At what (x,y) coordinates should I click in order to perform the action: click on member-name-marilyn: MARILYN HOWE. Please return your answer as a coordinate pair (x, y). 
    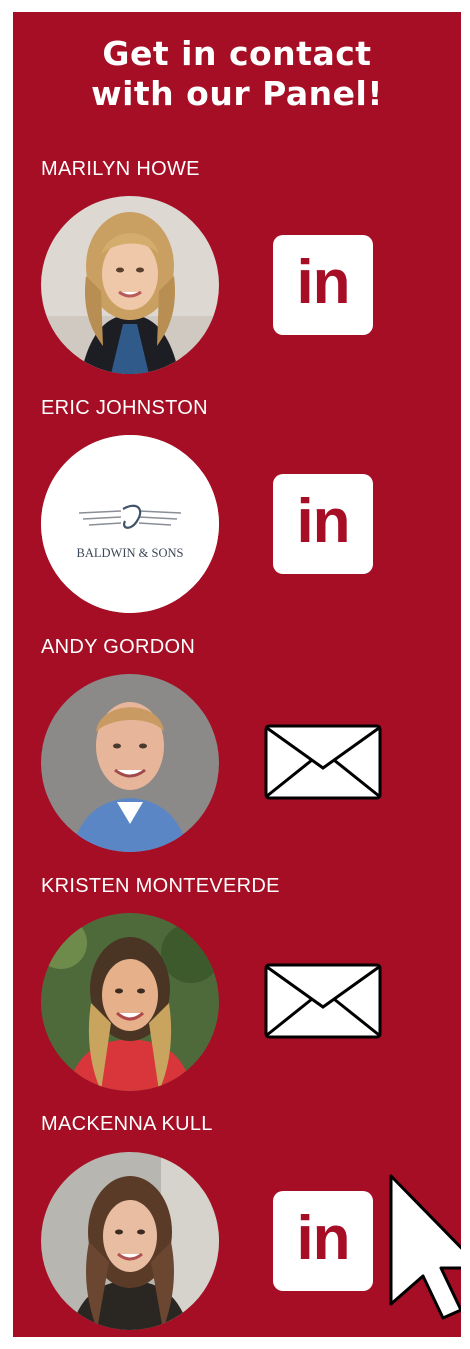
    Looking at the image, I should click on (120, 169).